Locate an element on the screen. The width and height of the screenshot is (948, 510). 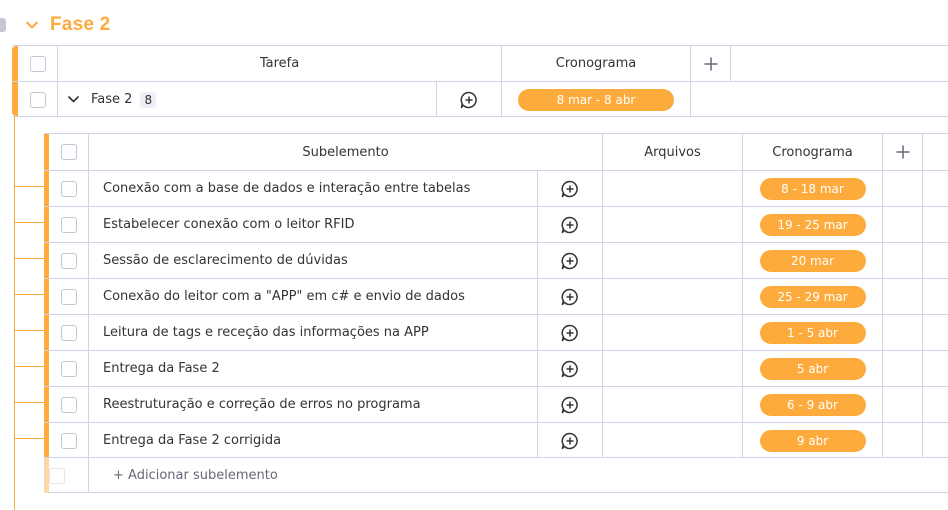
timeline-pill: 6 - 9 abr is located at coordinates (812, 404).